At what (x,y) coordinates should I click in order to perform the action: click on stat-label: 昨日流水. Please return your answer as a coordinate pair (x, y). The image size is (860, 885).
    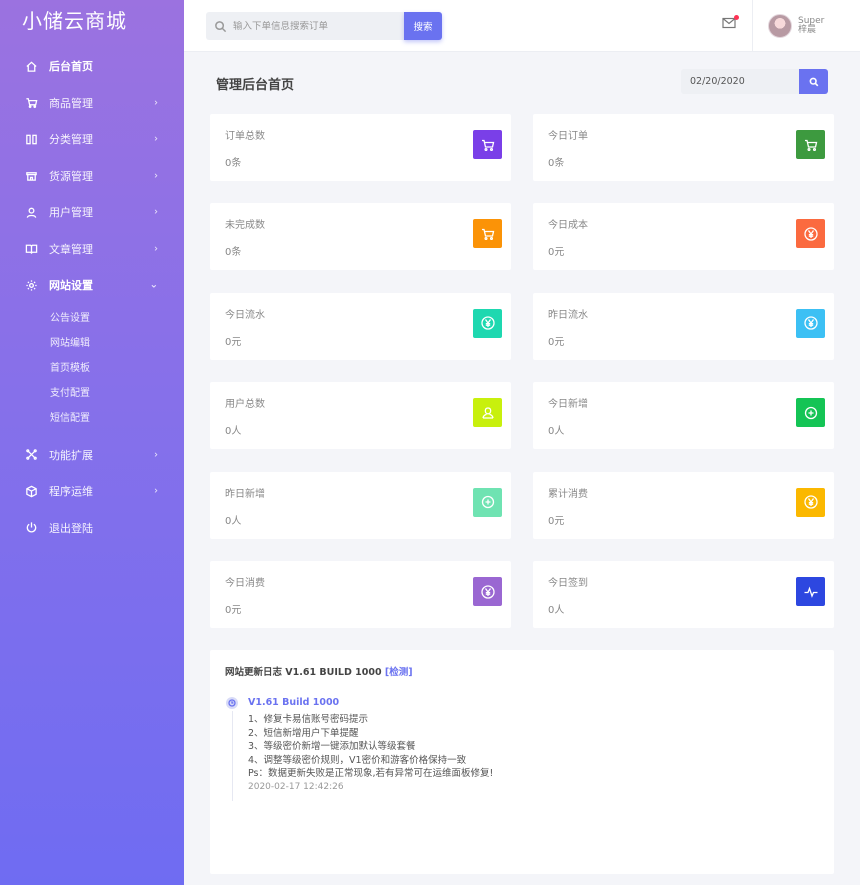
    Looking at the image, I should click on (568, 315).